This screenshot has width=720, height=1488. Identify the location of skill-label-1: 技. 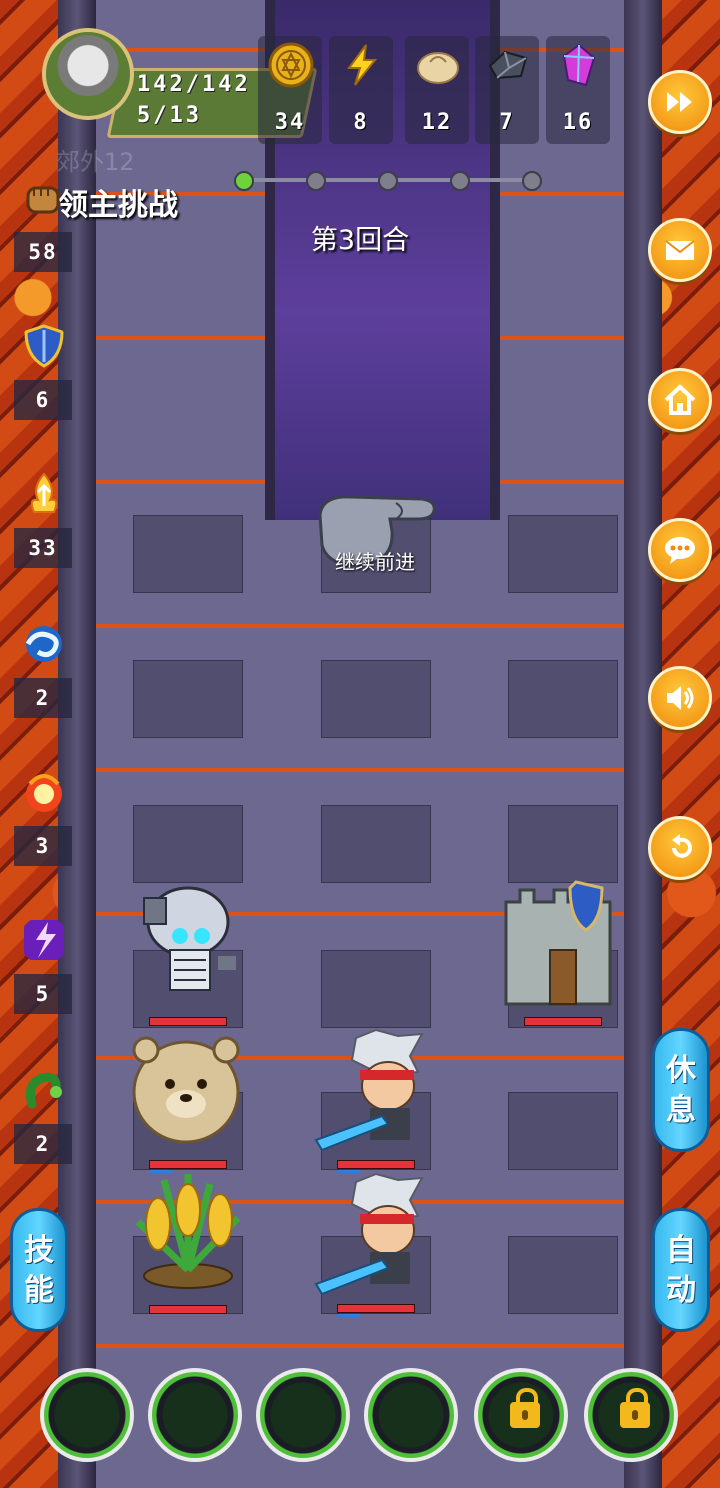
(39, 1250).